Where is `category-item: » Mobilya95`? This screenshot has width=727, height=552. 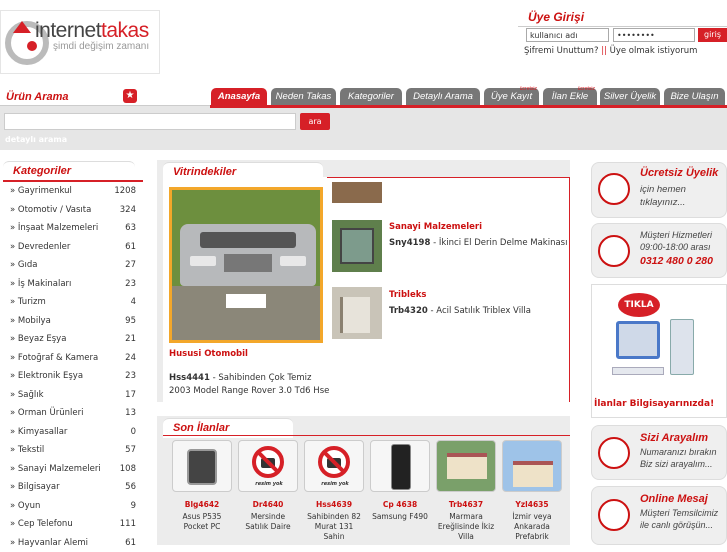
category-item: » Mobilya95 is located at coordinates (73, 321).